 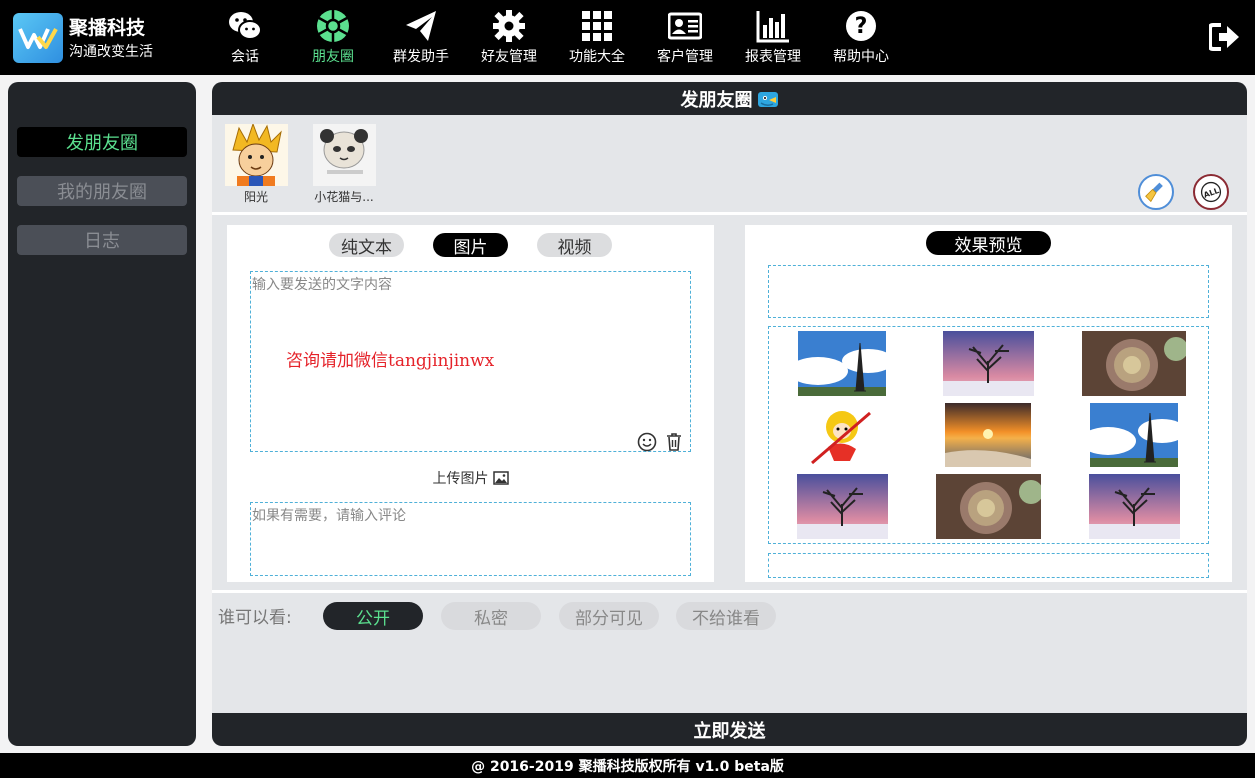 I want to click on post-text-placeholder: 输入要发送的文字内容, so click(x=322, y=285).